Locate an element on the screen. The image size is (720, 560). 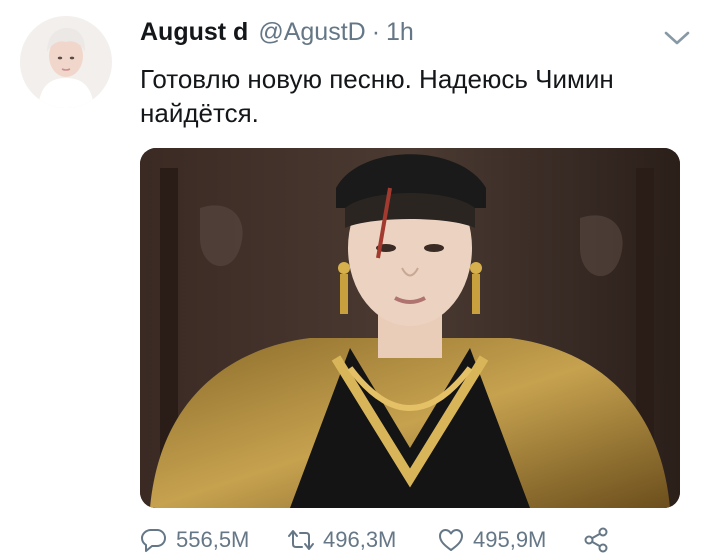
avatar-image is located at coordinates (66, 62).